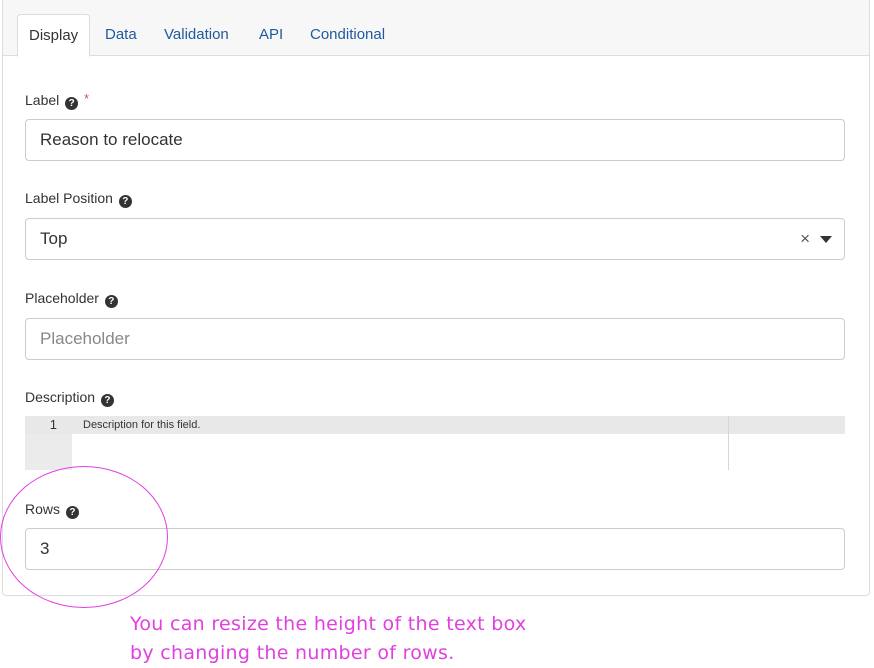  What do you see at coordinates (805, 239) in the screenshot?
I see `clear-selection-icon: ×` at bounding box center [805, 239].